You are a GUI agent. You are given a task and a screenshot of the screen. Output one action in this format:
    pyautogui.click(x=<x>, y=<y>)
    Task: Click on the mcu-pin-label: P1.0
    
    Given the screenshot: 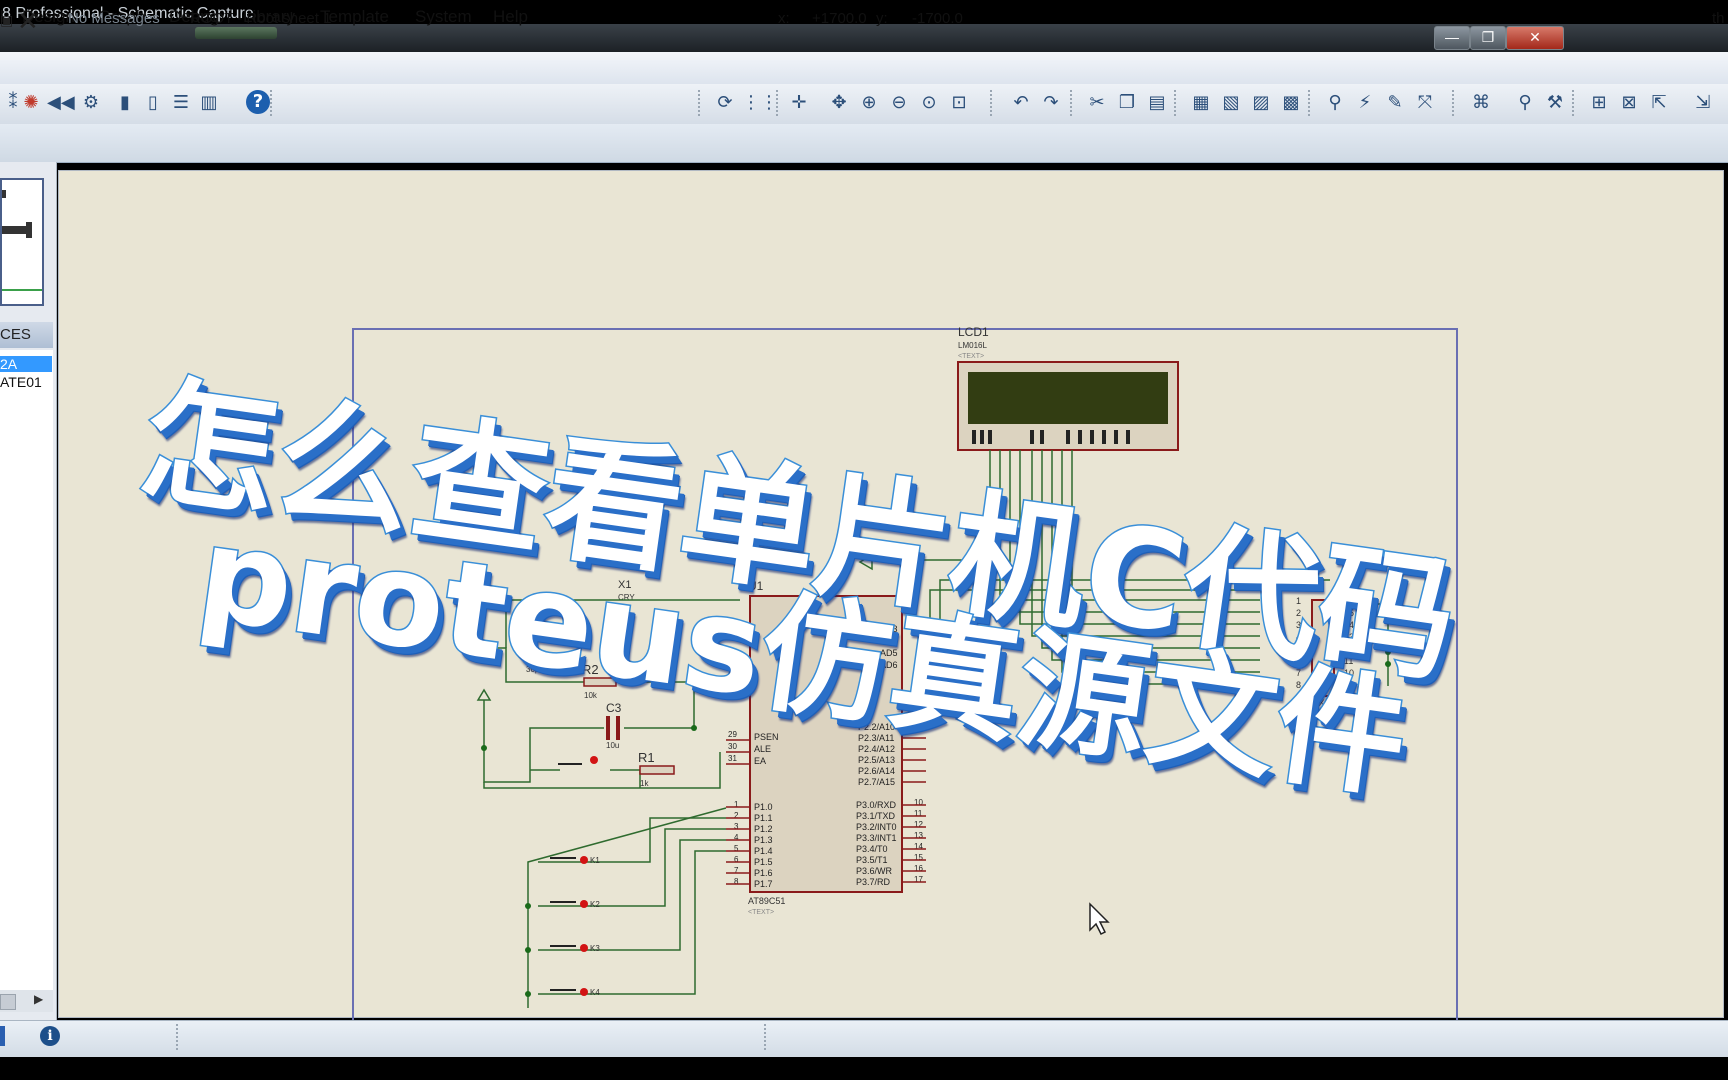 What is the action you would take?
    pyautogui.click(x=763, y=807)
    